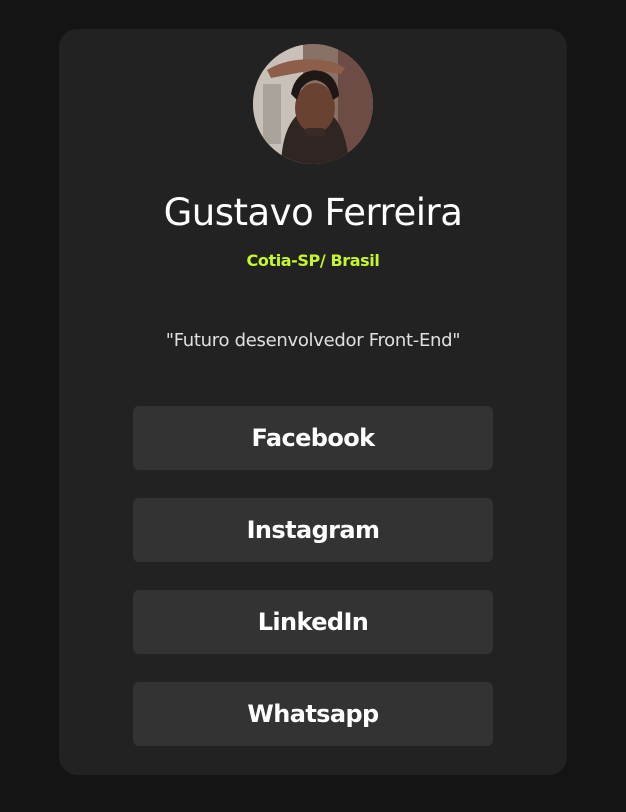 The width and height of the screenshot is (626, 812). I want to click on profile-location: Cotia-SP/ Brasil, so click(313, 260).